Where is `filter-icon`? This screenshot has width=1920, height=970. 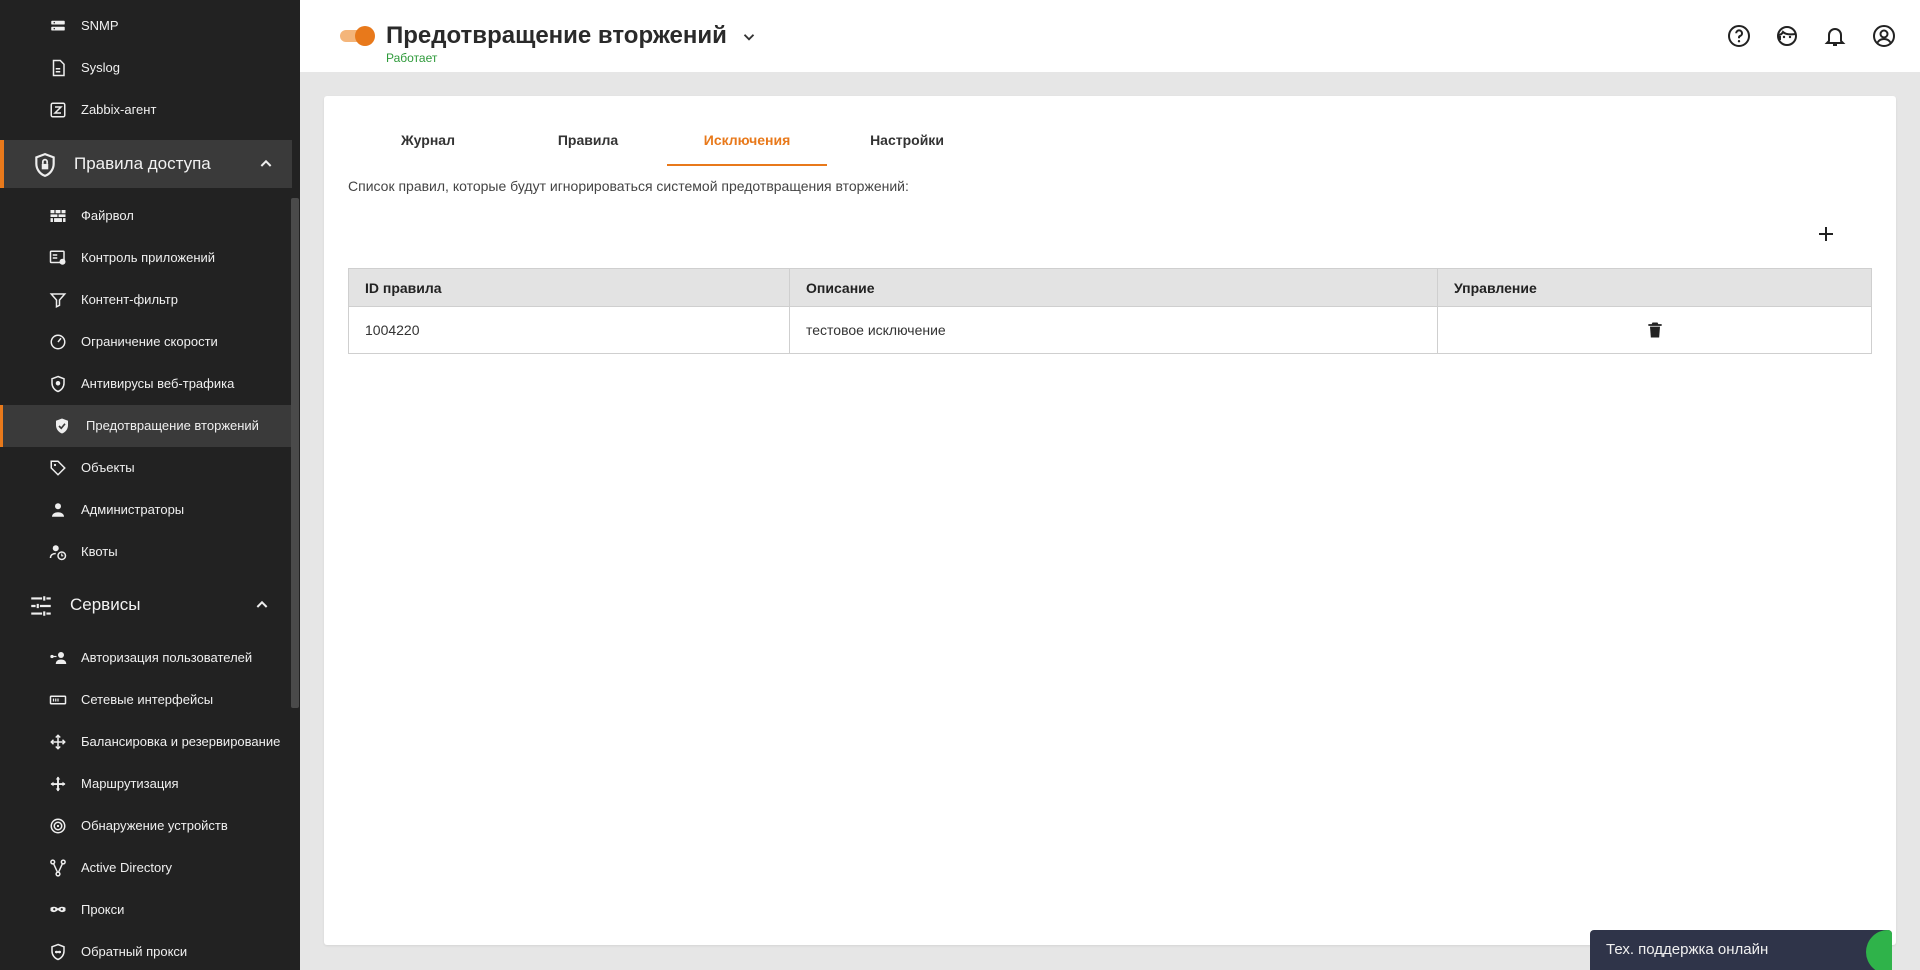 filter-icon is located at coordinates (58, 300).